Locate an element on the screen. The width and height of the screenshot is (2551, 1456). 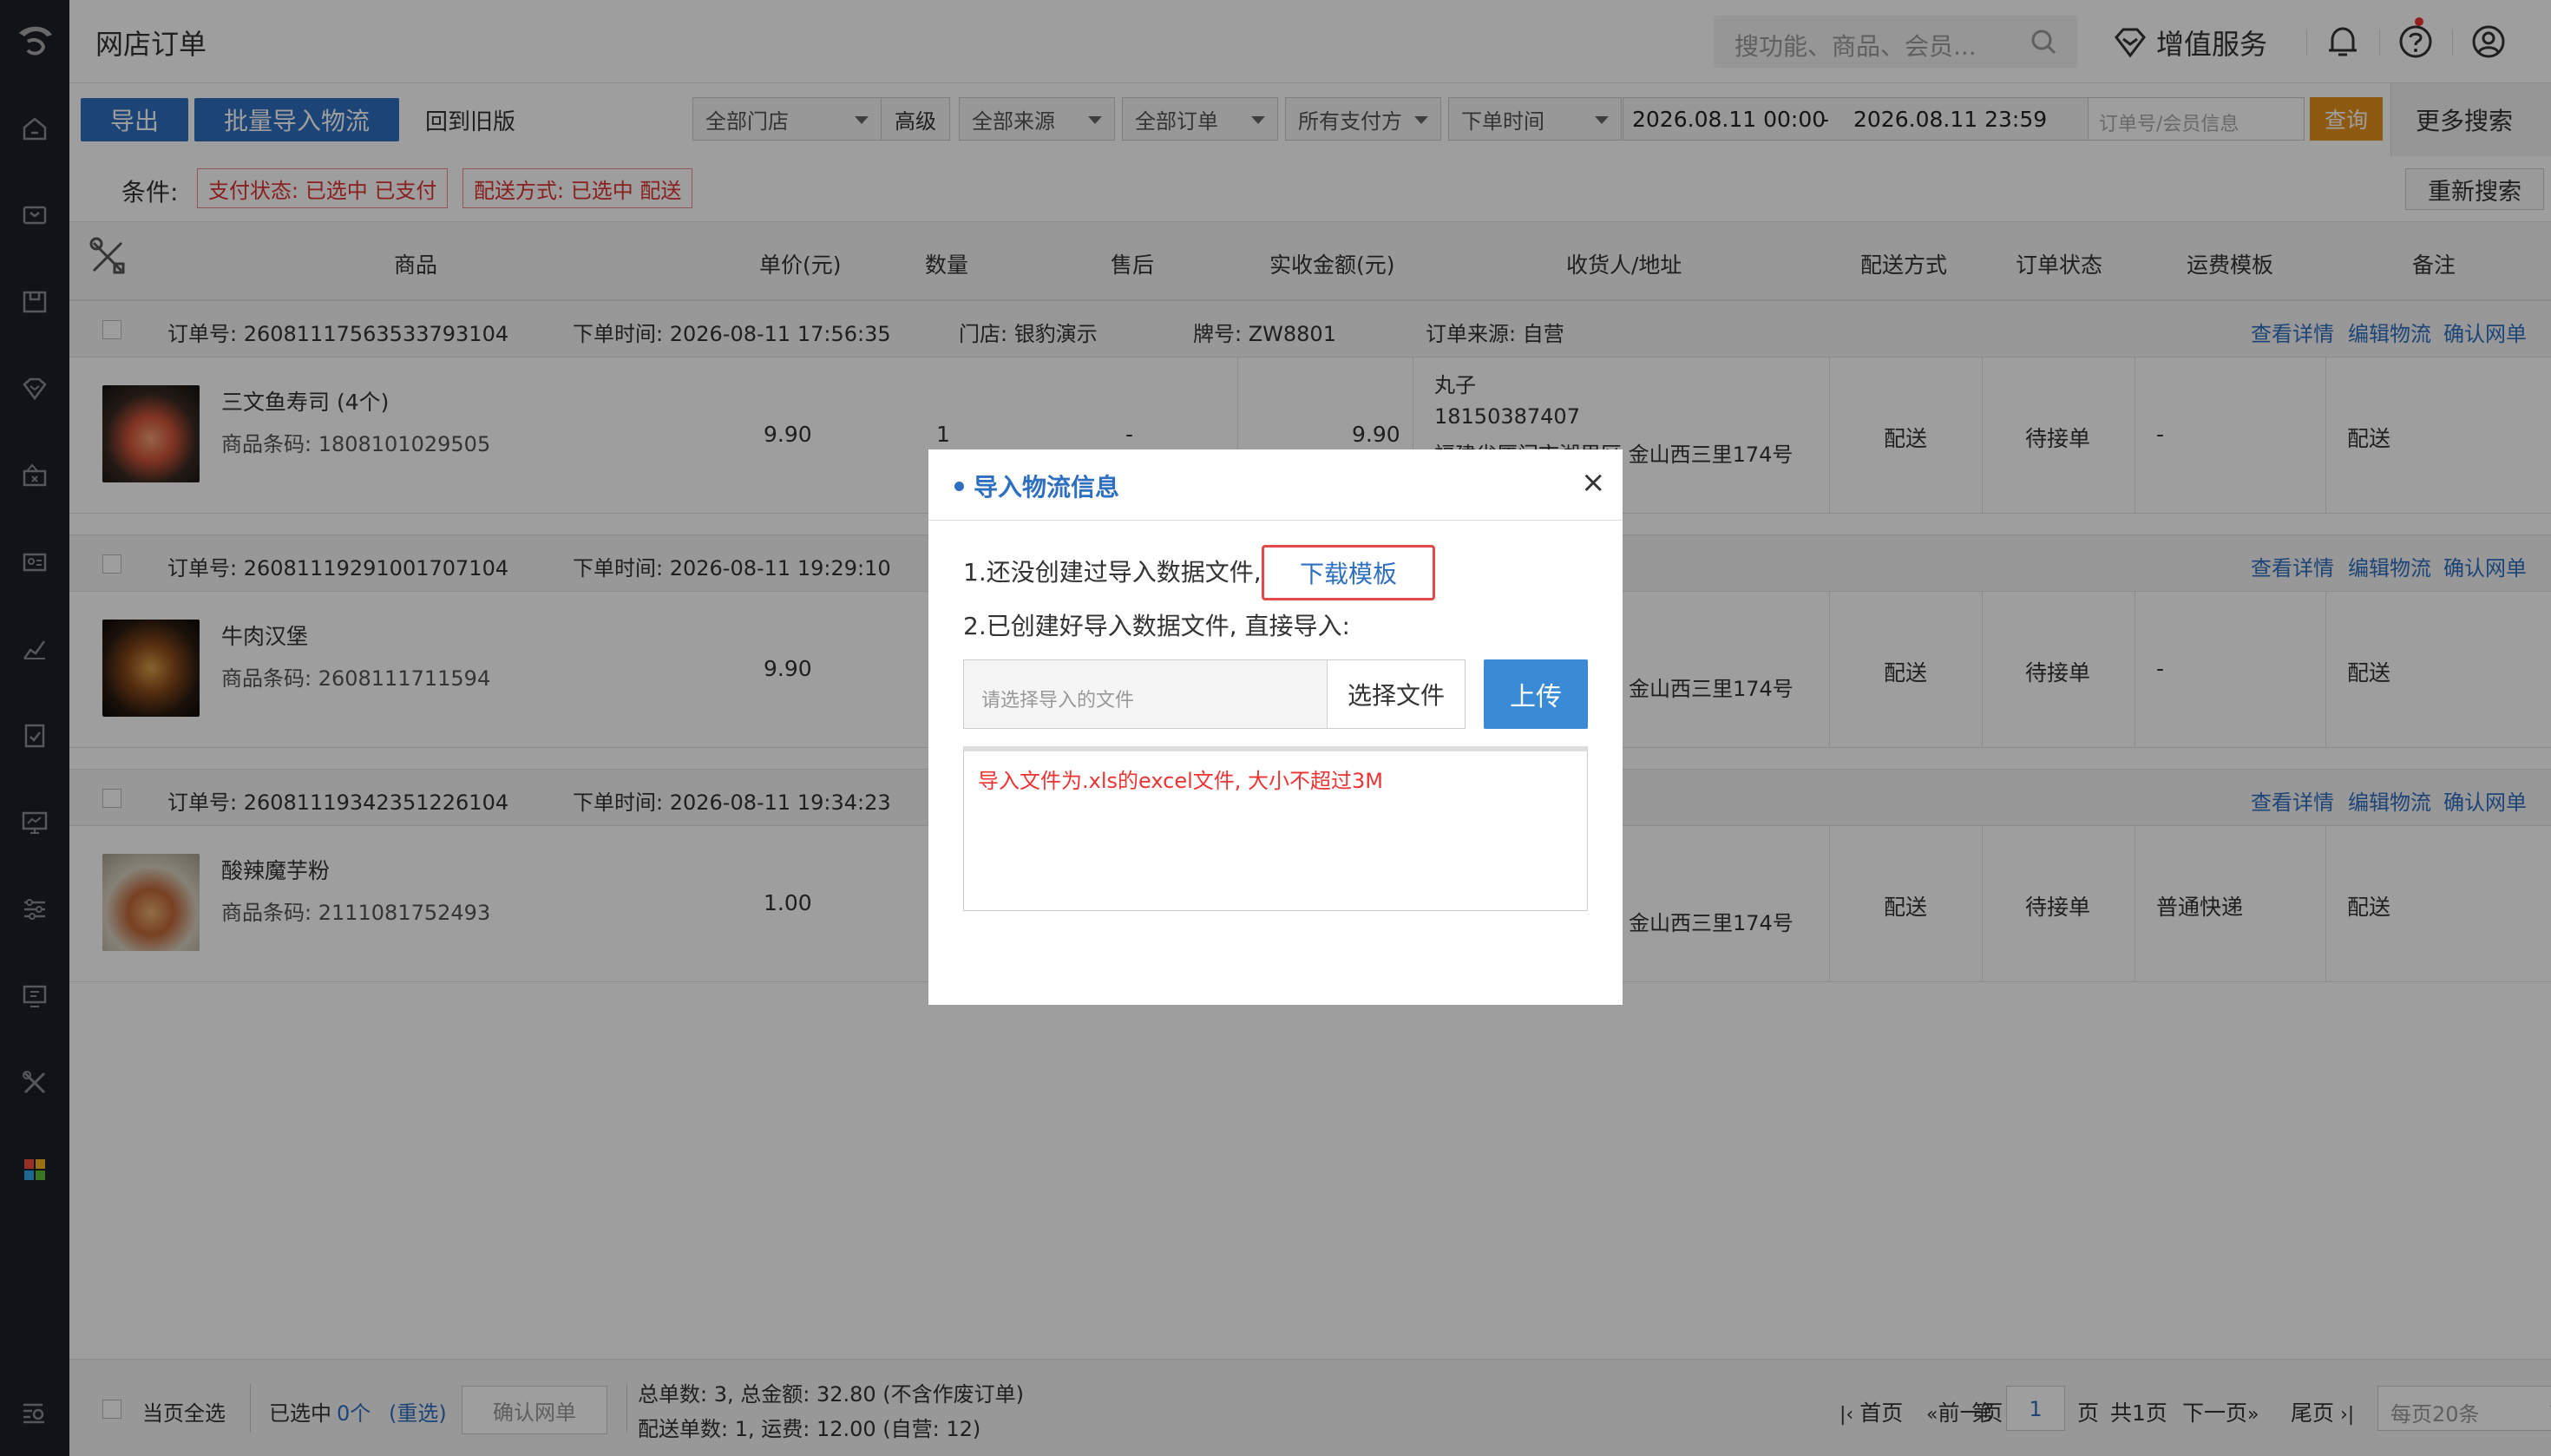
download-template-button: 下载模板 is located at coordinates (1349, 572).